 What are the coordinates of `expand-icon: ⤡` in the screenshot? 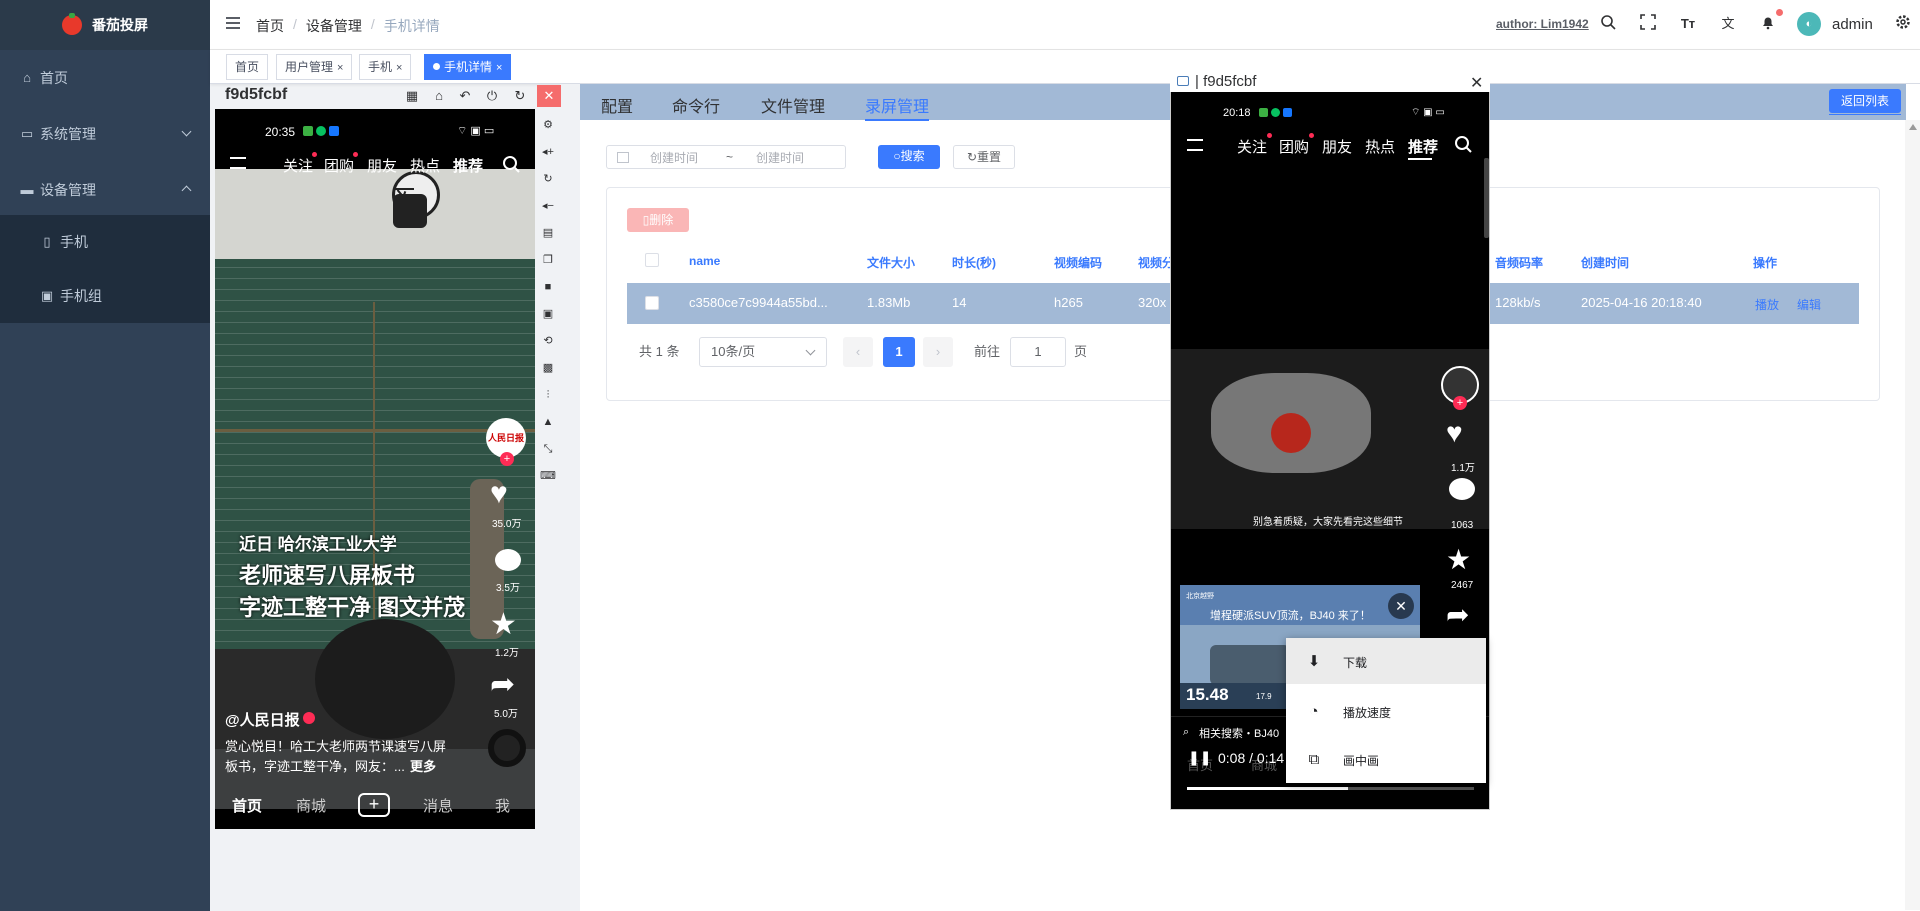 It's located at (548, 449).